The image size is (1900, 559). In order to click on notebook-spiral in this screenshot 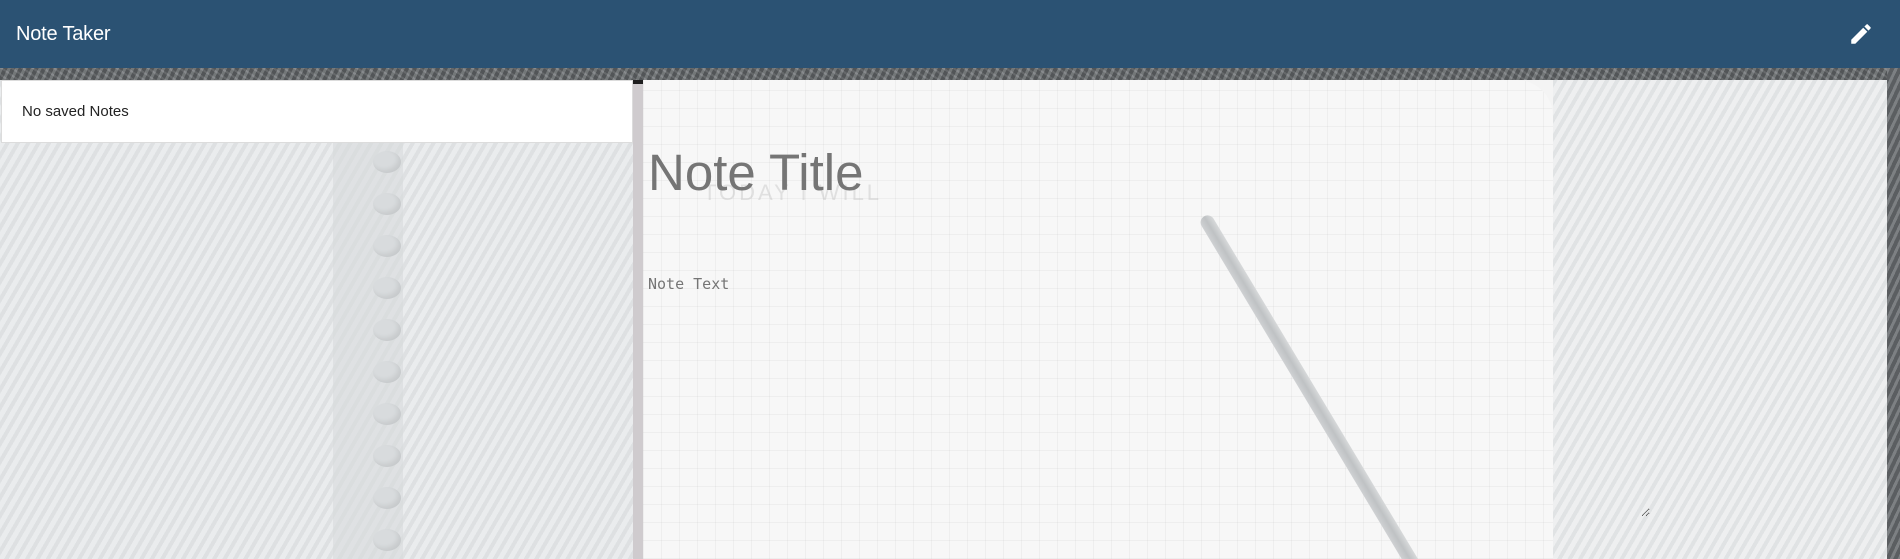, I will do `click(368, 351)`.